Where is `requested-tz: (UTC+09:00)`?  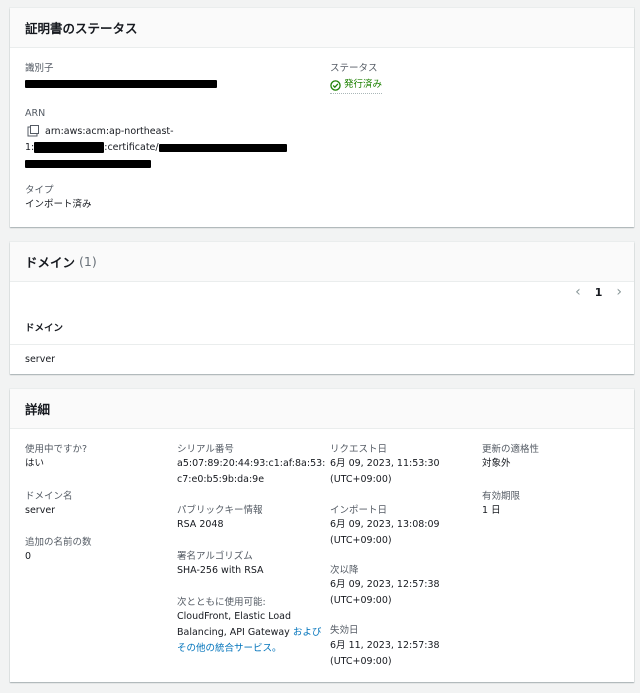
requested-tz: (UTC+09:00) is located at coordinates (361, 479).